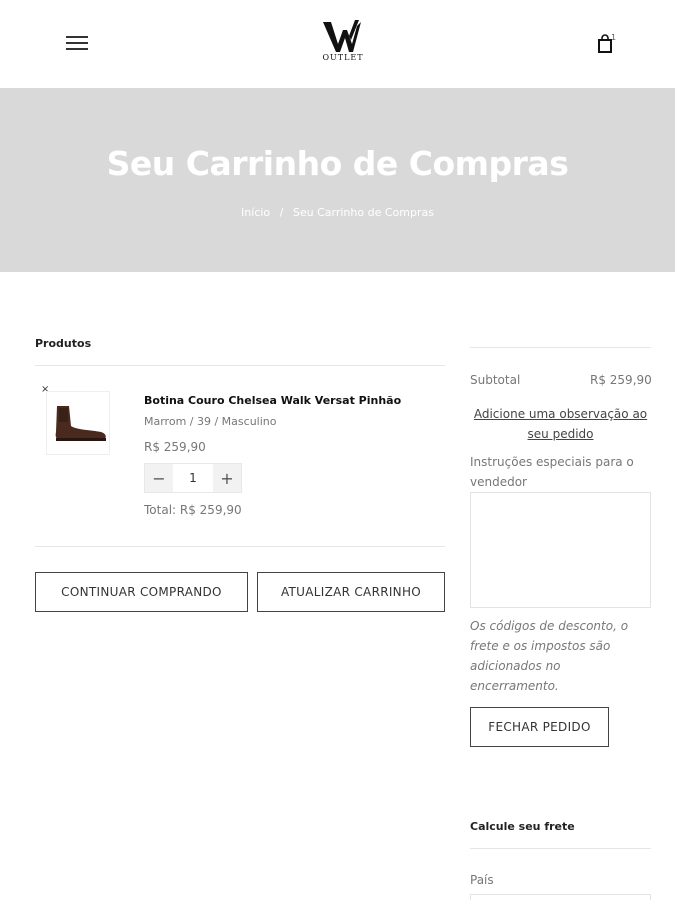 This screenshot has height=900, width=675. What do you see at coordinates (193, 510) in the screenshot?
I see `line-total: Total: R$ 259,90` at bounding box center [193, 510].